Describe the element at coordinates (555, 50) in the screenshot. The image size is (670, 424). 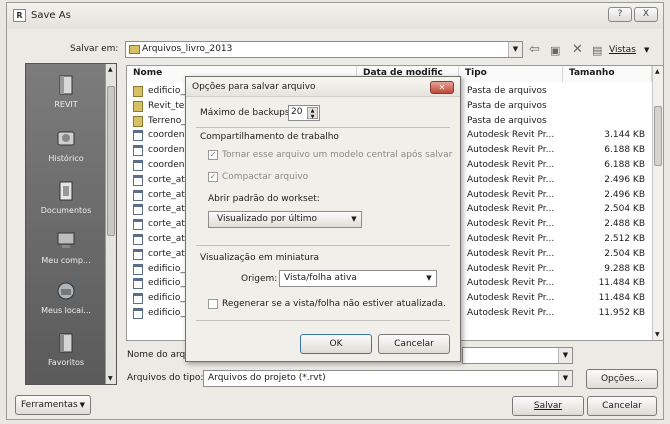
I see `up-folder-icon: ▣` at that location.